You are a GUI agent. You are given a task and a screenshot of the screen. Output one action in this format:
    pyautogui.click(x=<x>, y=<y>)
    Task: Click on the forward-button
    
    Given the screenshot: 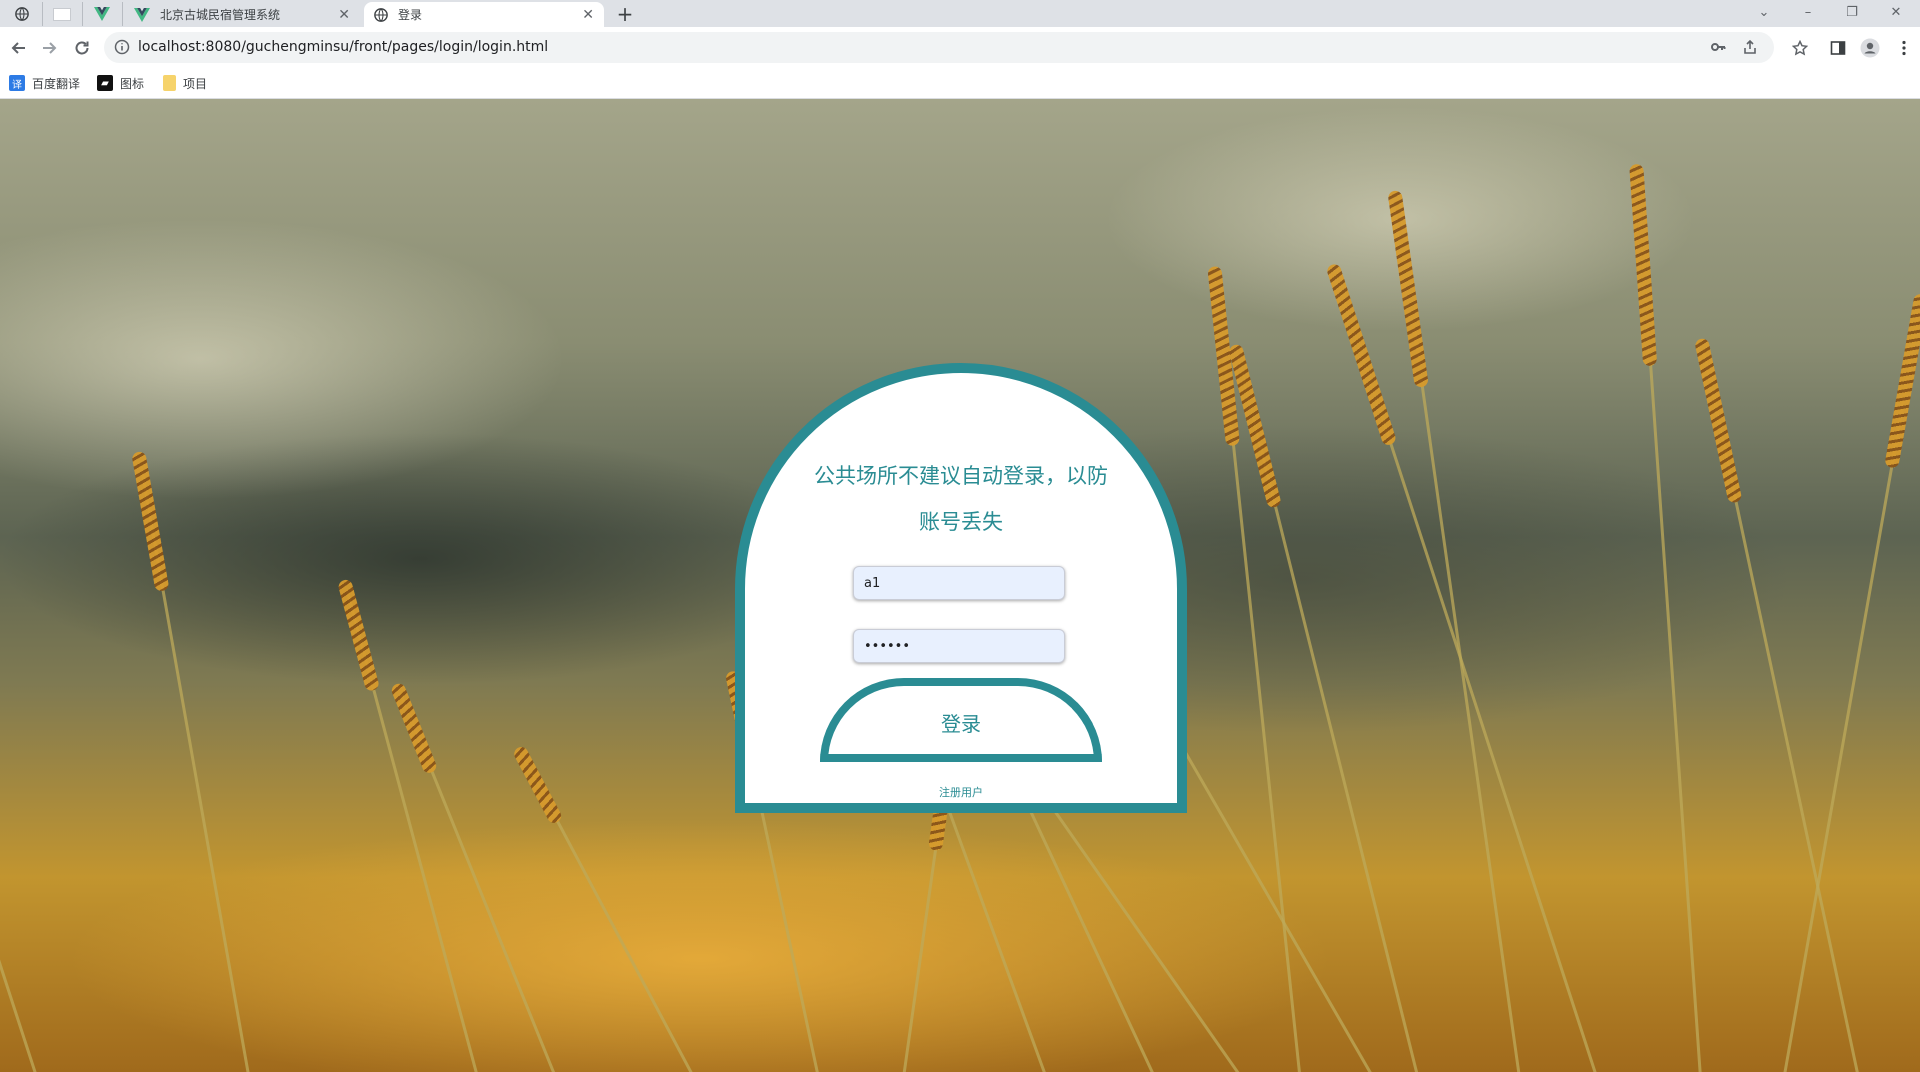 What is the action you would take?
    pyautogui.click(x=50, y=48)
    